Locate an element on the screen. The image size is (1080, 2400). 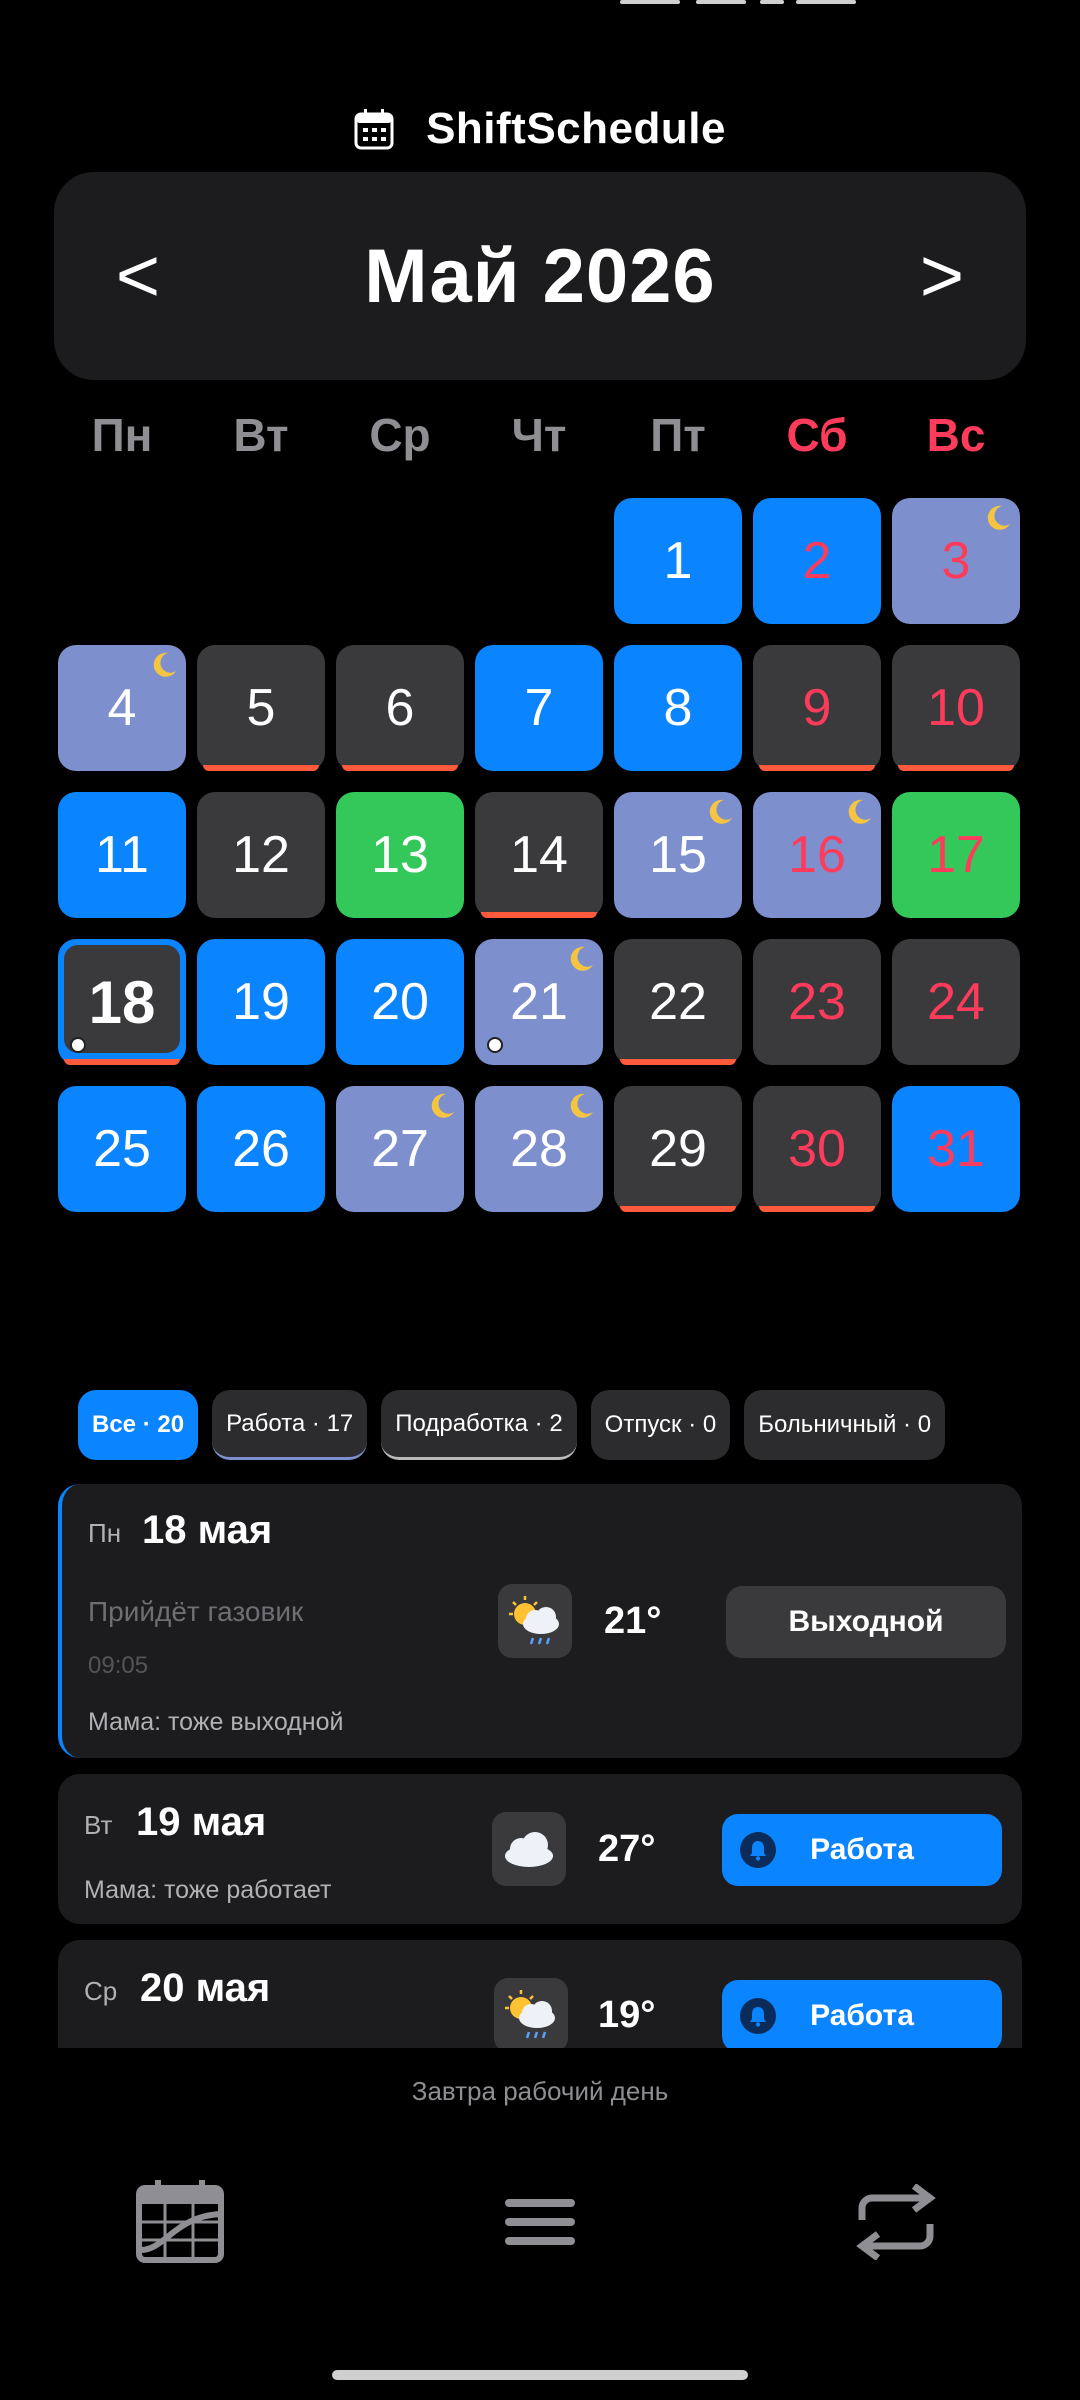
entry-date: 20 мая is located at coordinates (205, 1988).